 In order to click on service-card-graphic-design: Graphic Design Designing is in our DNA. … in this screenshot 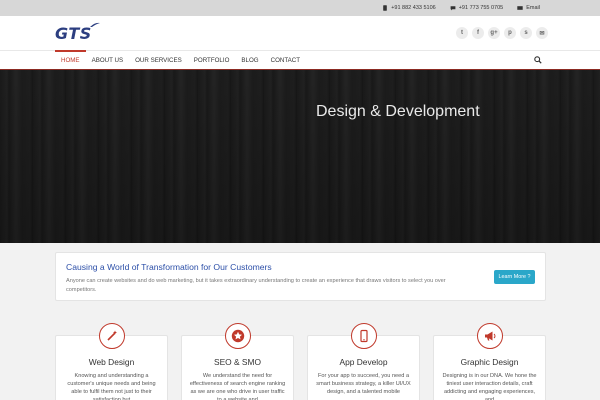, I will do `click(489, 361)`.